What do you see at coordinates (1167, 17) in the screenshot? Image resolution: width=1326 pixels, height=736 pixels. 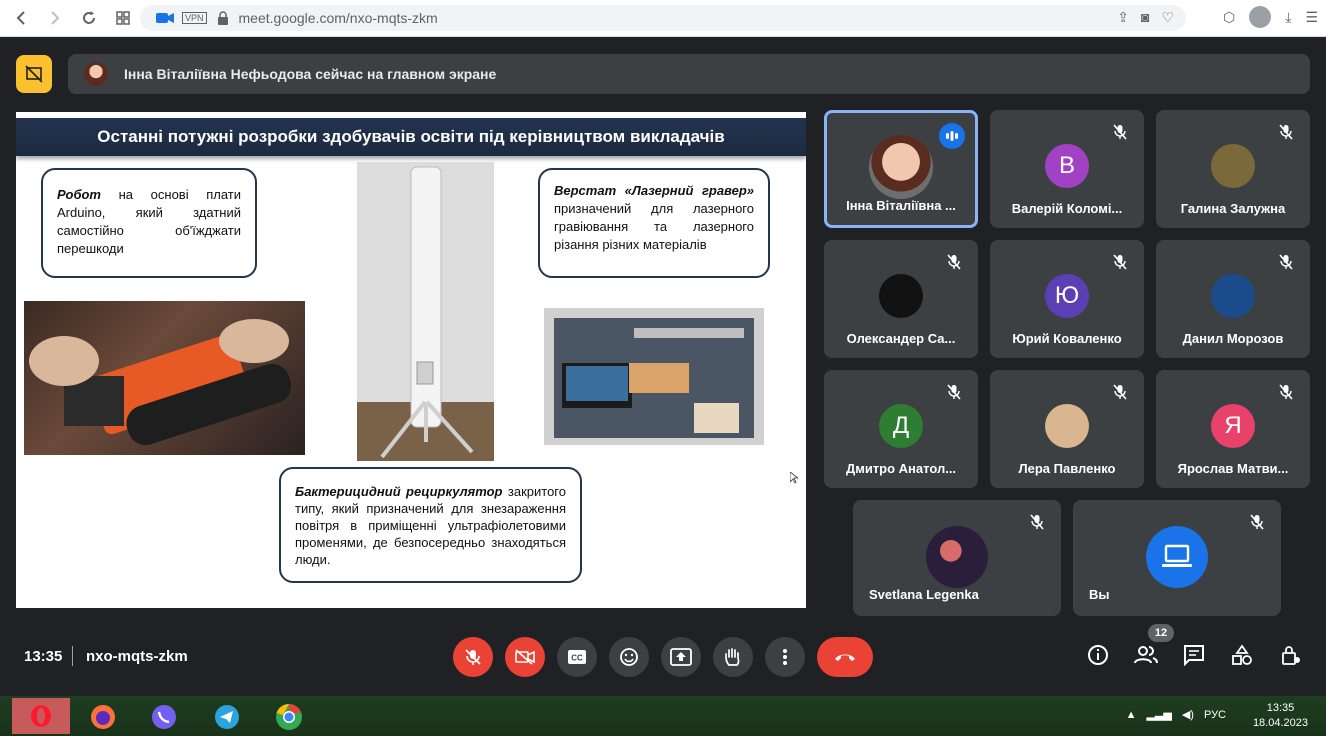 I see `heart-icon: ♡` at bounding box center [1167, 17].